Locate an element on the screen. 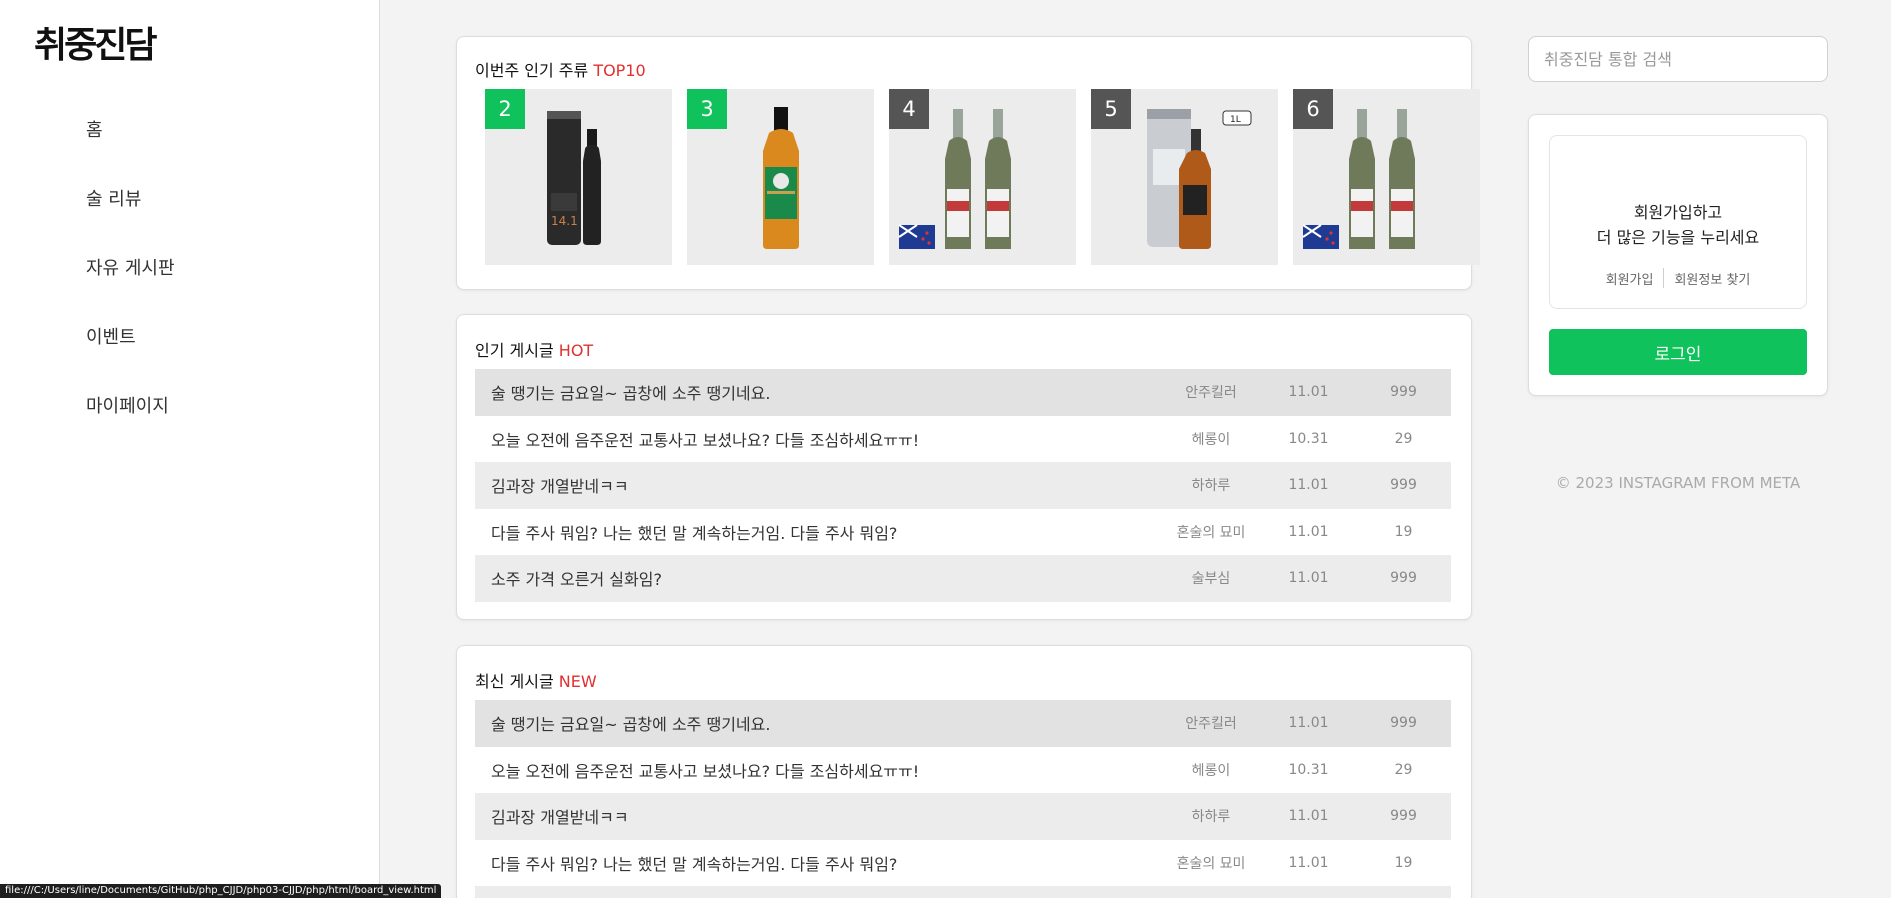  product-card: 1L 5 is located at coordinates (1184, 177).